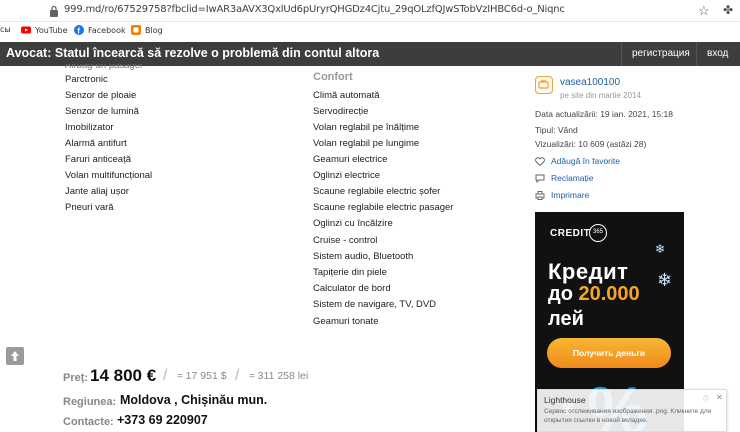  What do you see at coordinates (123, 375) in the screenshot?
I see `price-eur: 14 800 €` at bounding box center [123, 375].